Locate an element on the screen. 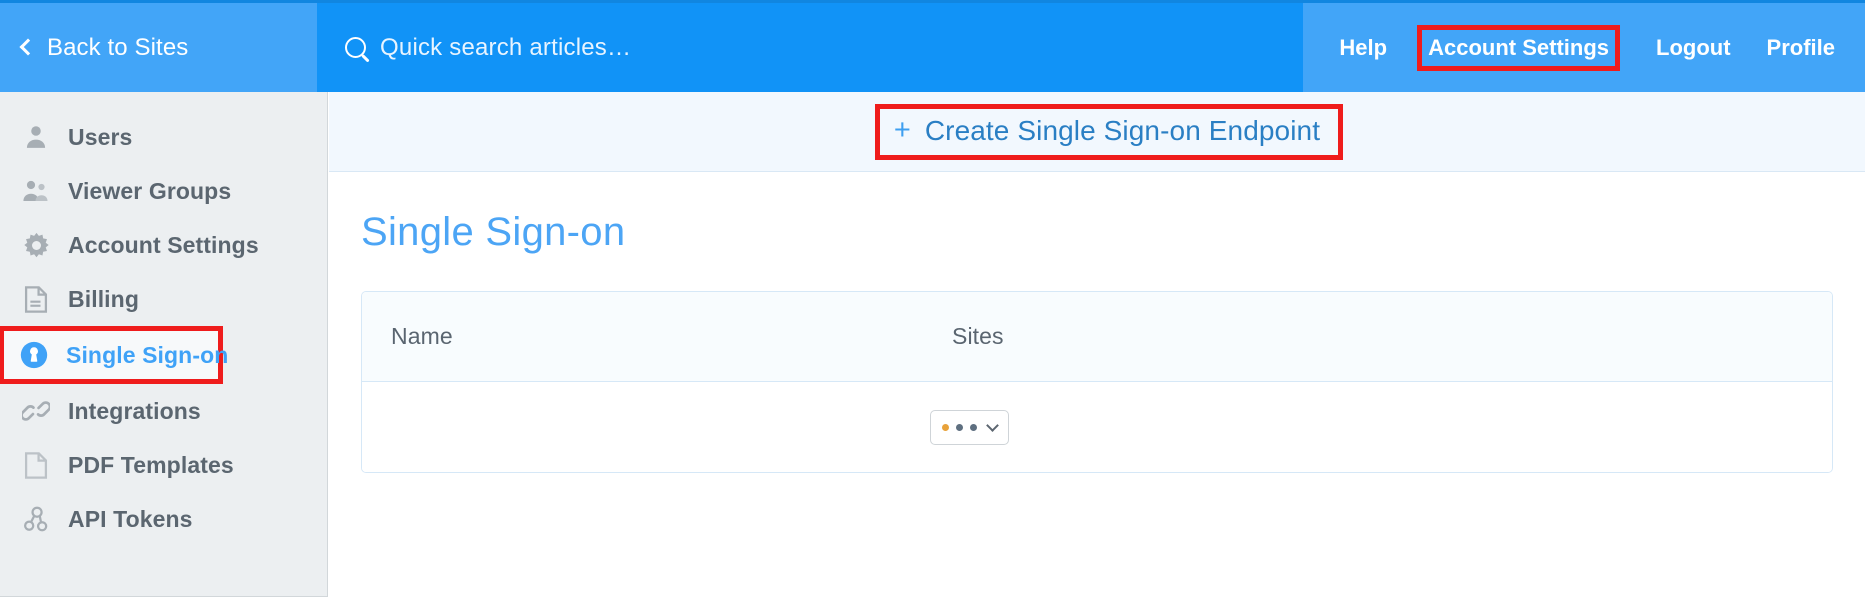 This screenshot has width=1865, height=604. sidebar-item-label: Viewer Groups is located at coordinates (150, 190).